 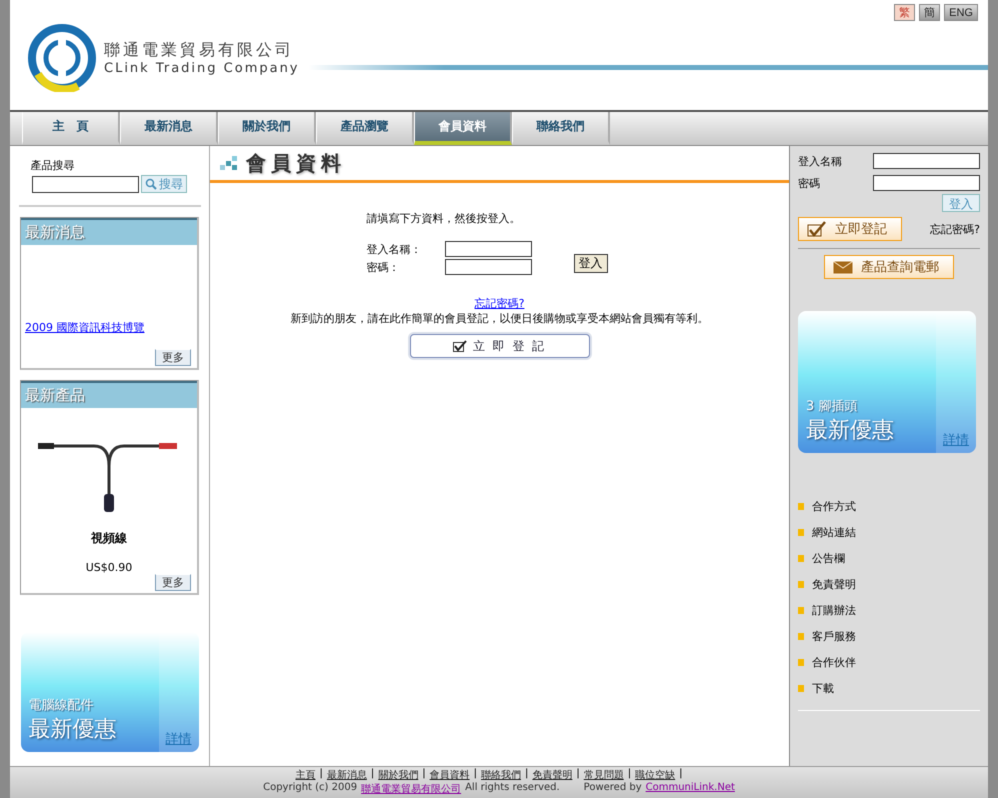 What do you see at coordinates (889, 267) in the screenshot?
I see `enquiry-email-button: 產品查詢電郵` at bounding box center [889, 267].